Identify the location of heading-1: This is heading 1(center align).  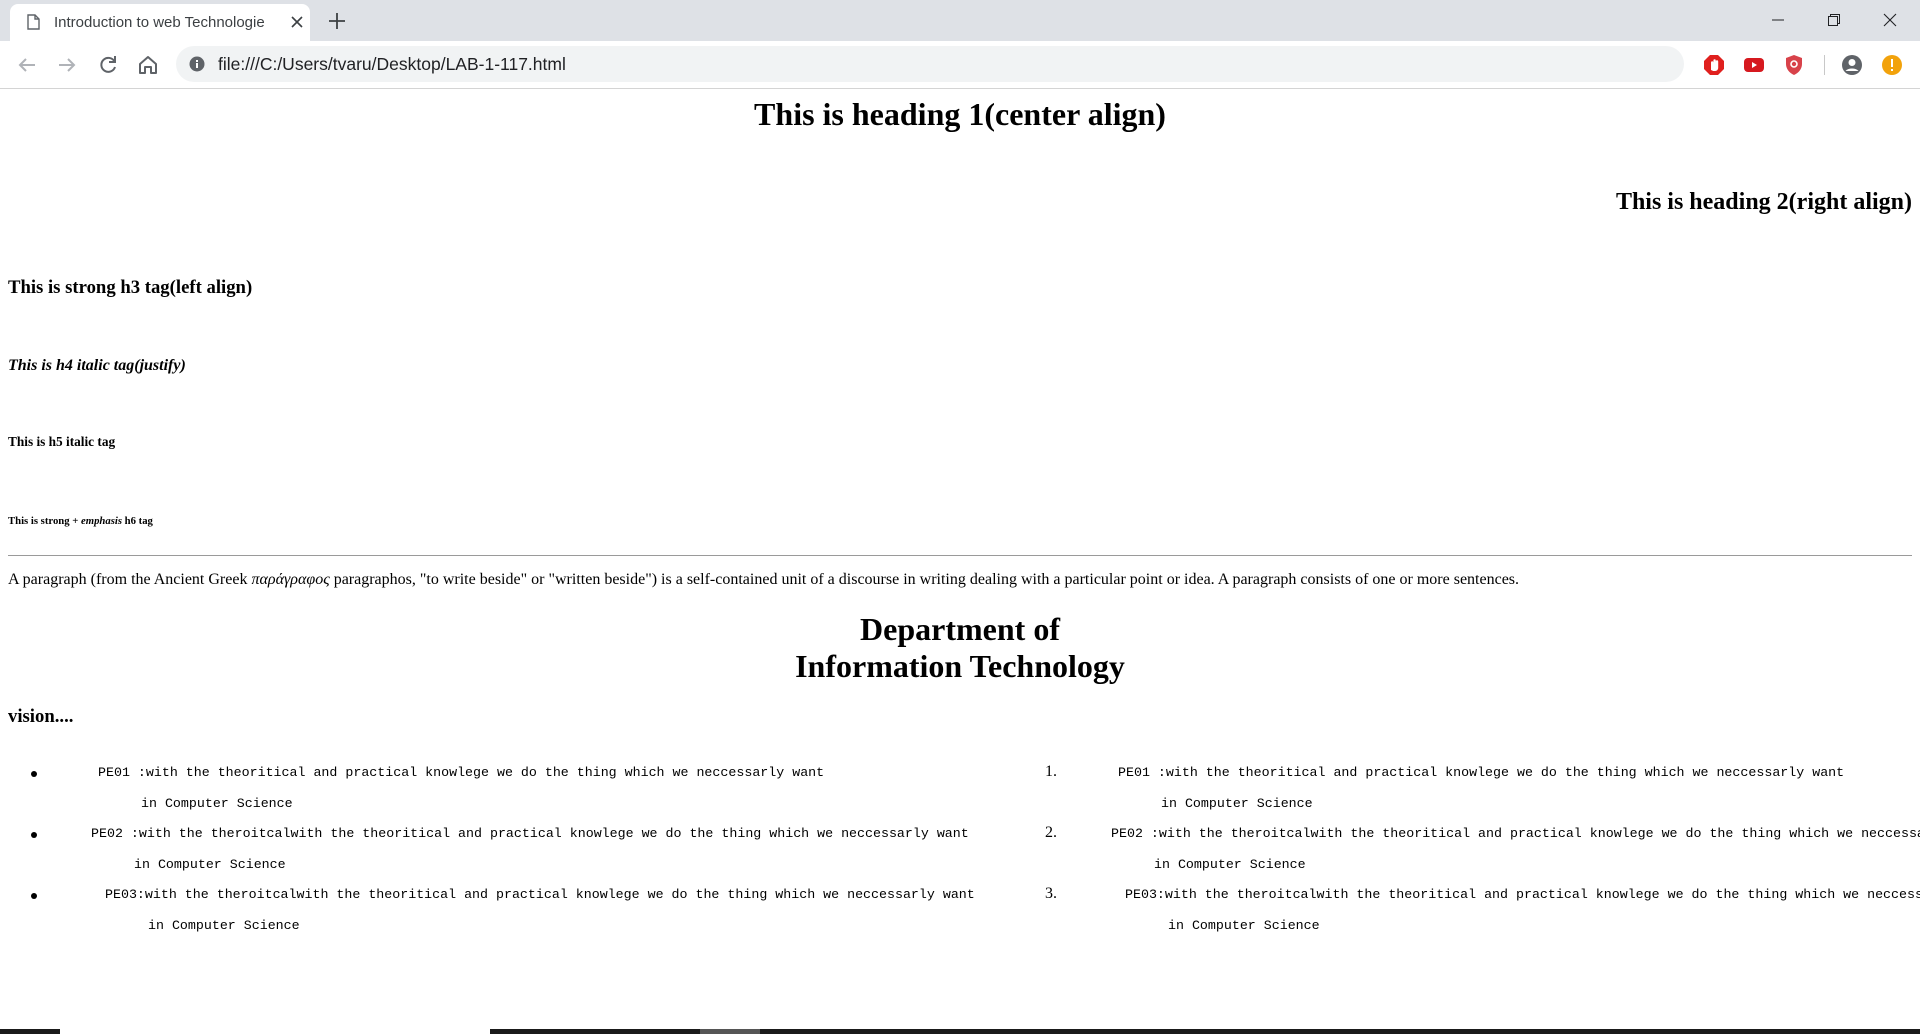
(960, 114).